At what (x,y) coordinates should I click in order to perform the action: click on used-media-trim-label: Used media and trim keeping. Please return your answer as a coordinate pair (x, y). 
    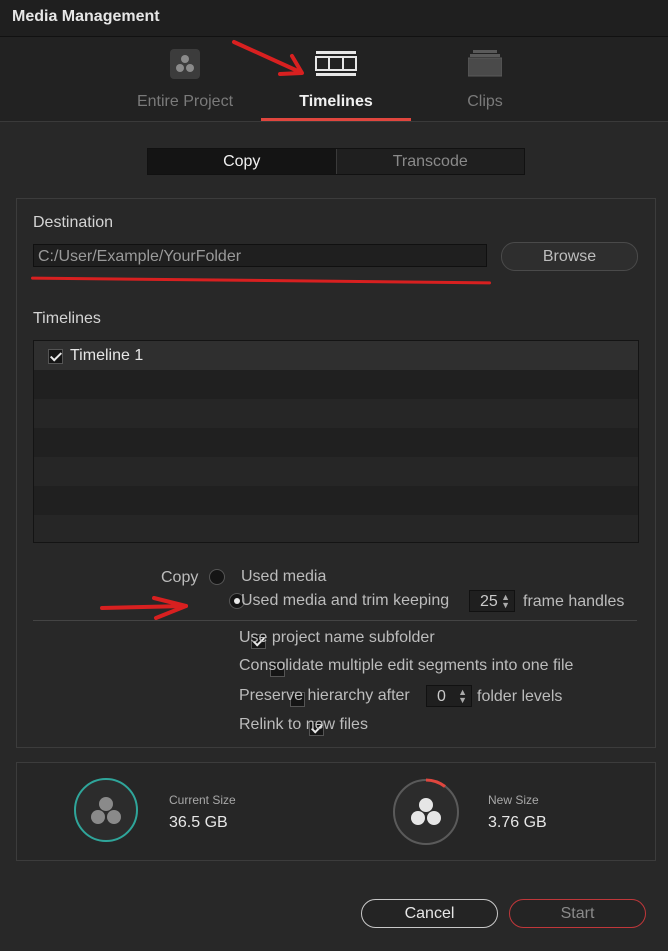
    Looking at the image, I should click on (345, 600).